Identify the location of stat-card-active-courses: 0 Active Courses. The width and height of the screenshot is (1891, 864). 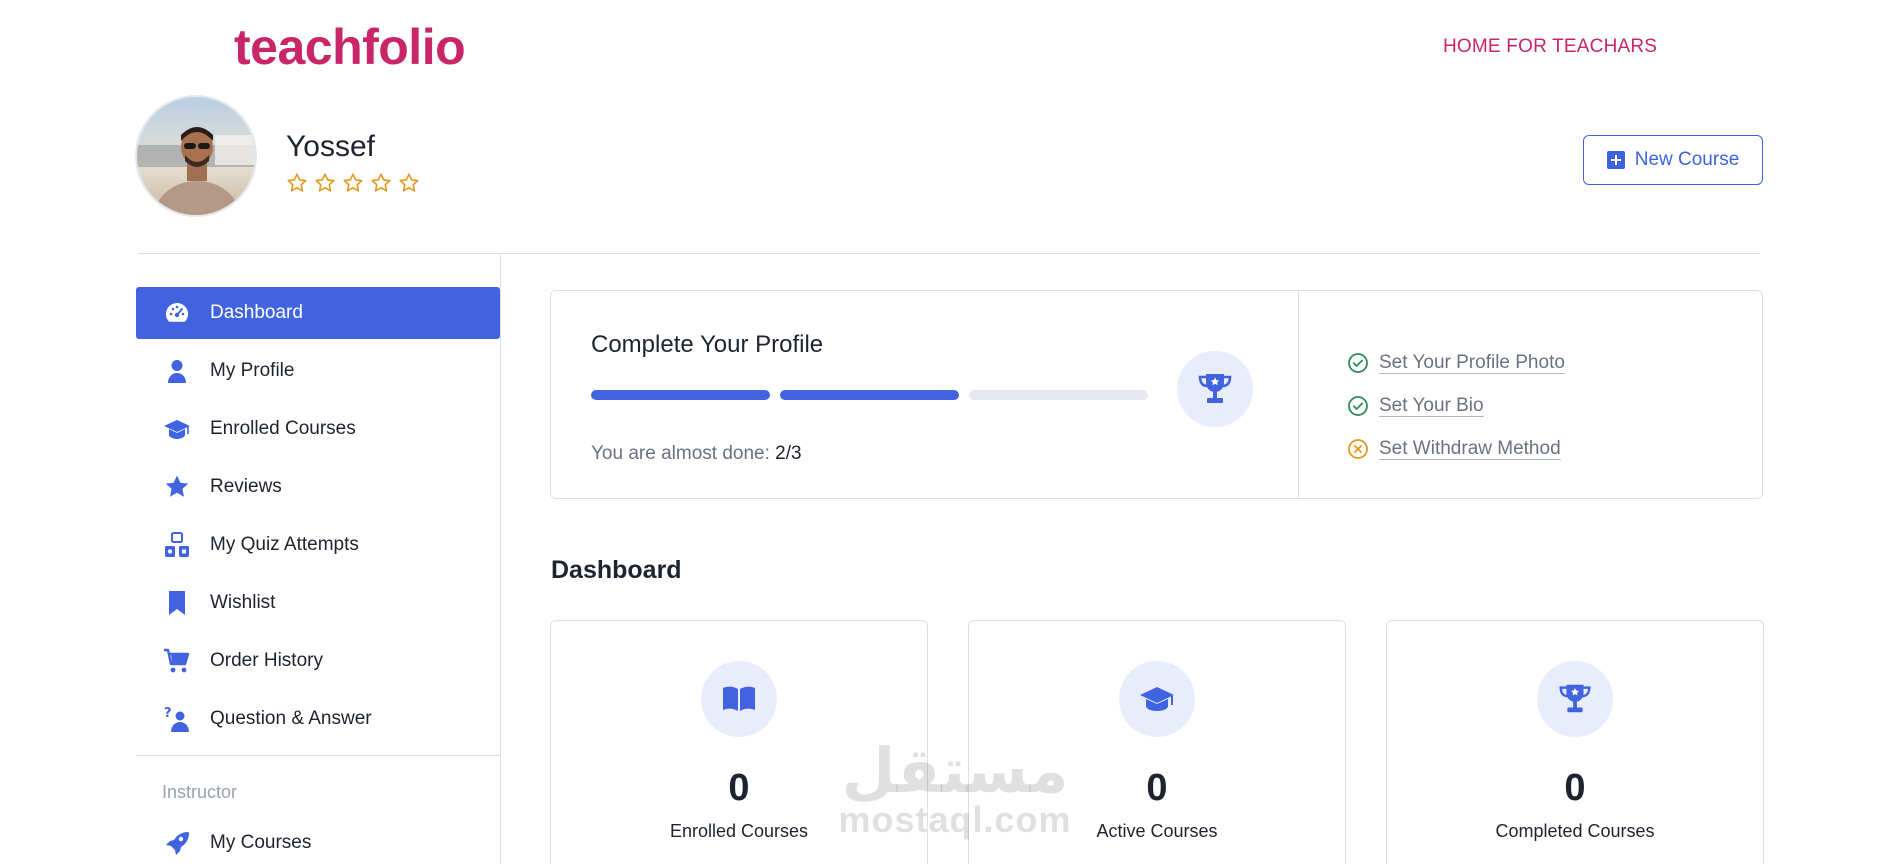
(1157, 742).